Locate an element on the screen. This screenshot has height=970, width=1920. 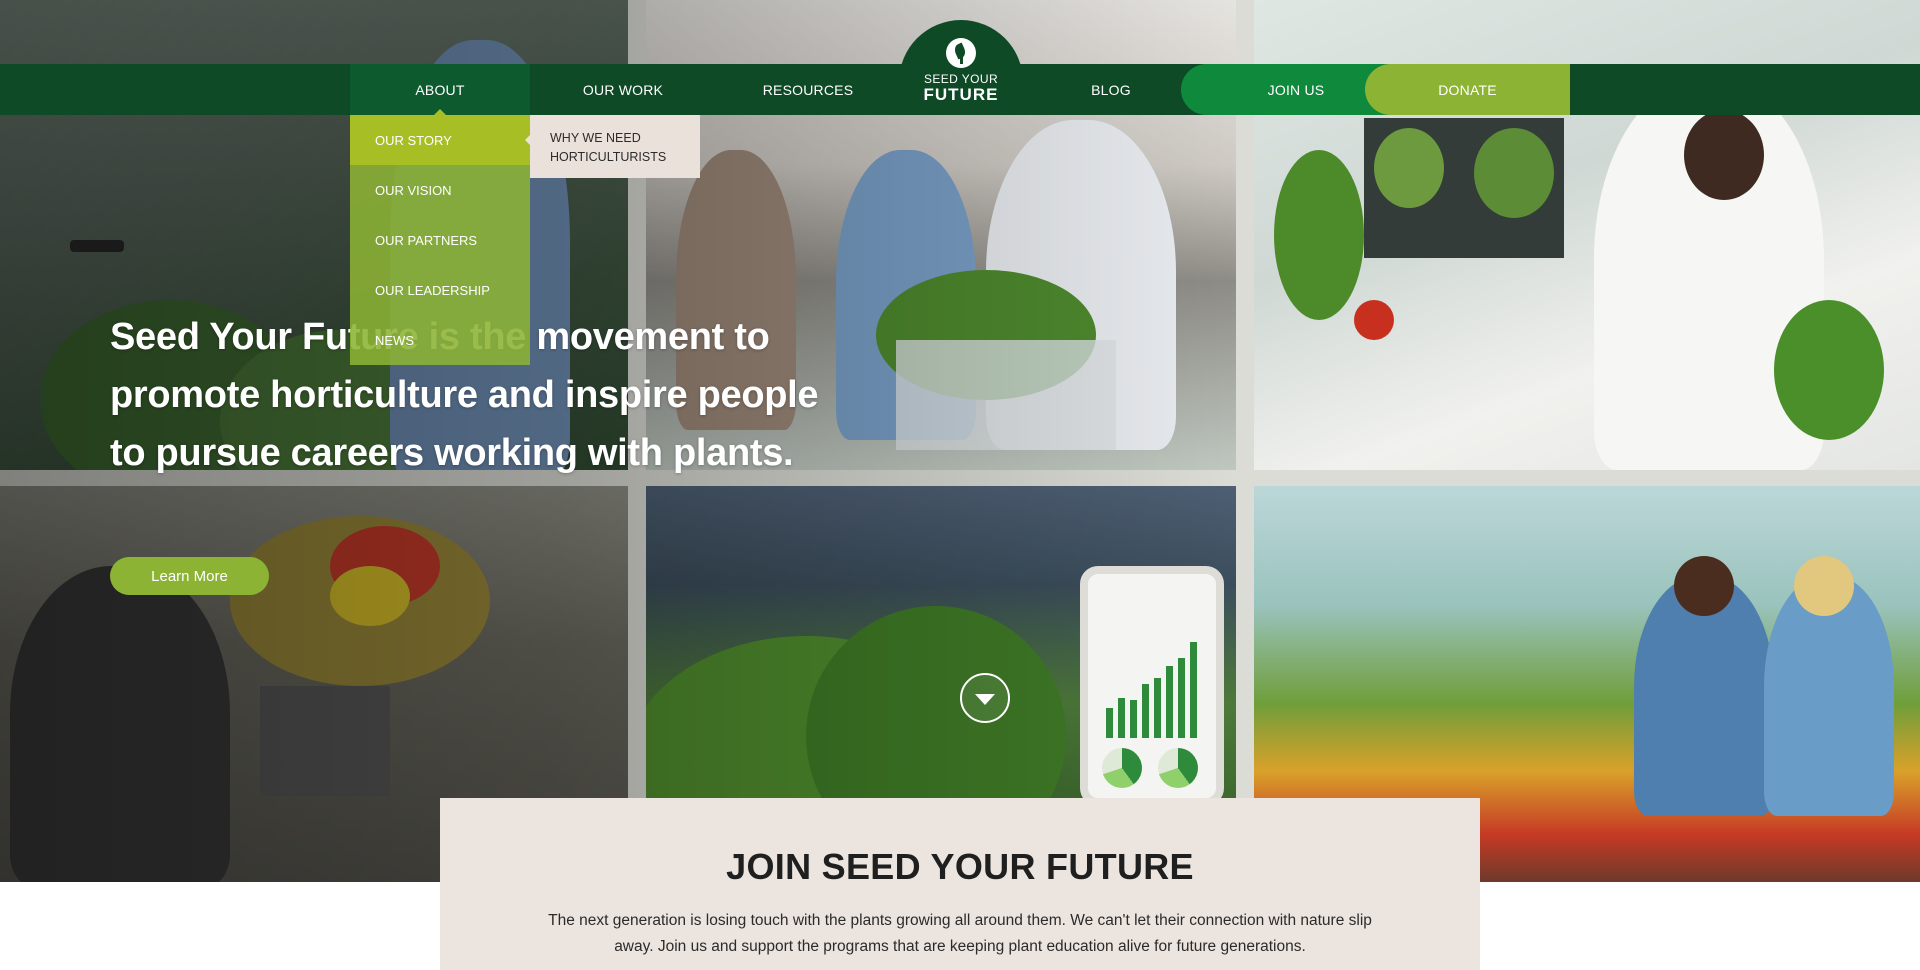
seedling-icon is located at coordinates (961, 53).